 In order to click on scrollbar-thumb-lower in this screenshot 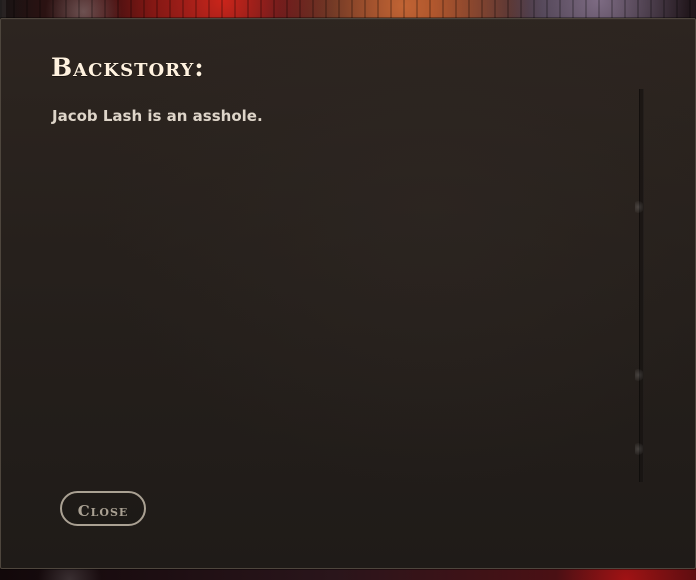, I will do `click(639, 449)`.